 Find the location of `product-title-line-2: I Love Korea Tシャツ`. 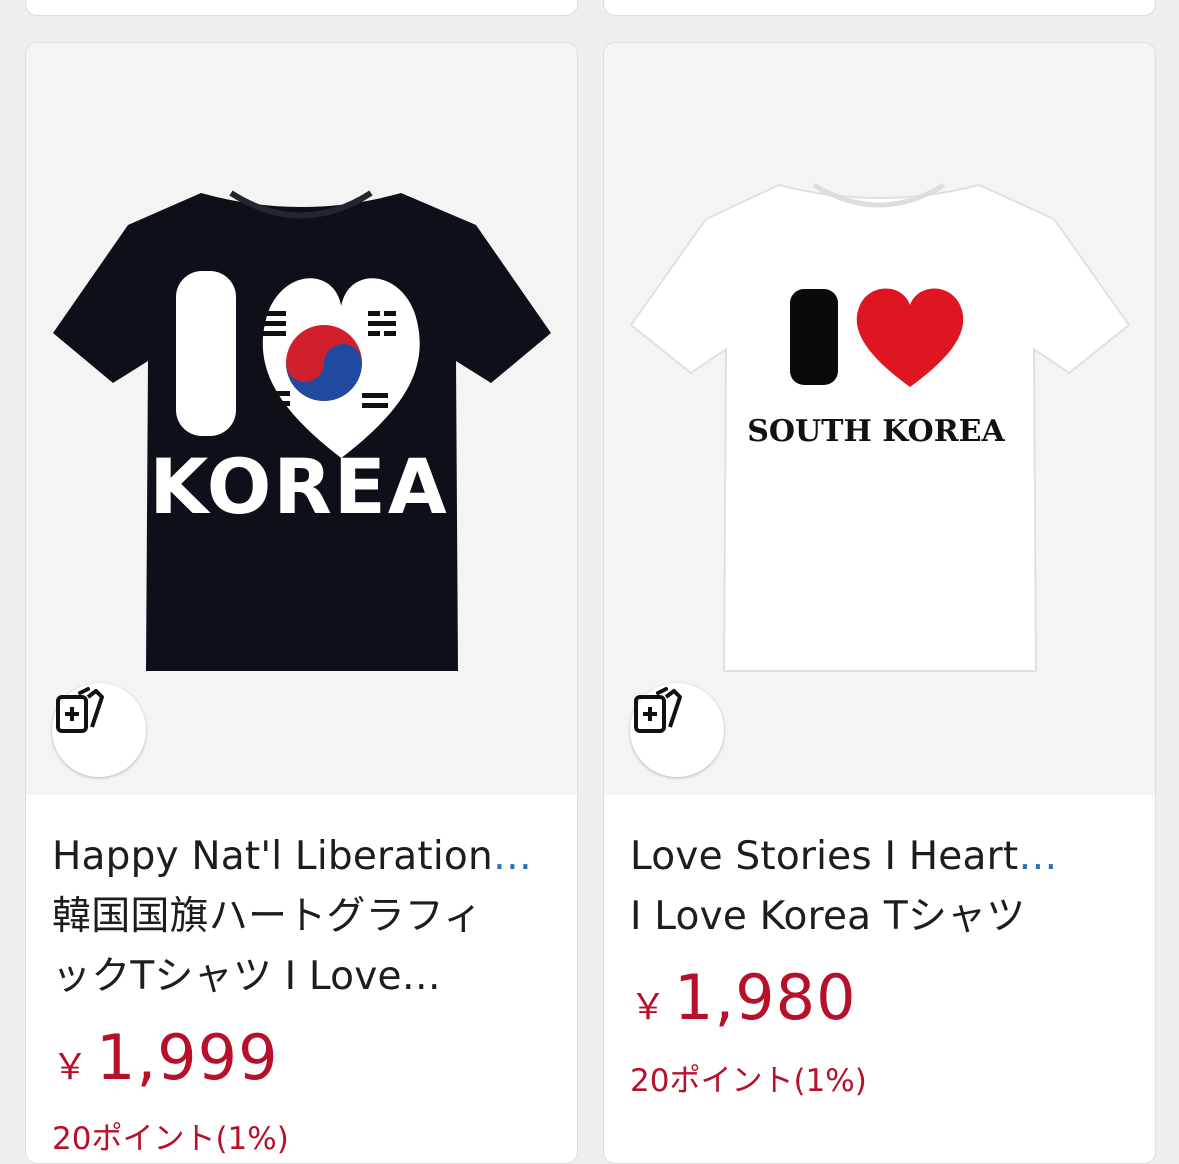

product-title-line-2: I Love Korea Tシャツ is located at coordinates (828, 916).